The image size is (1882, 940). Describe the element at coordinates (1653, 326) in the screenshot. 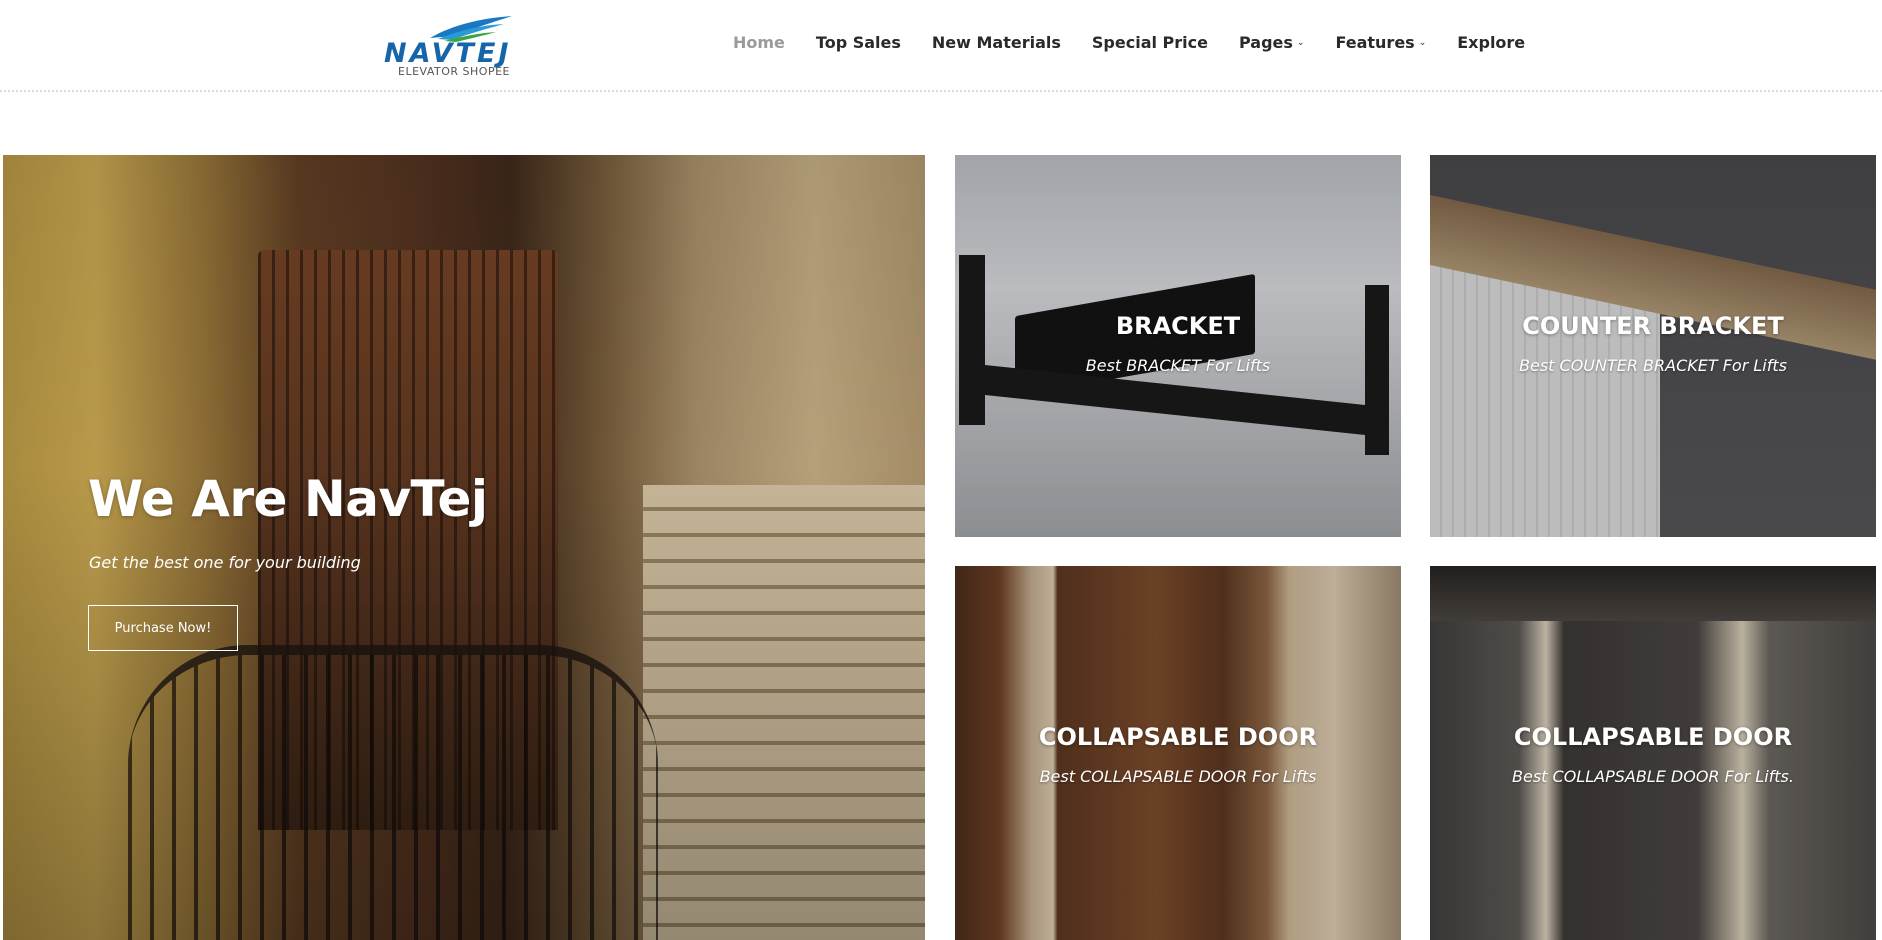

I see `tile-title: COUNTER BRACKET` at that location.